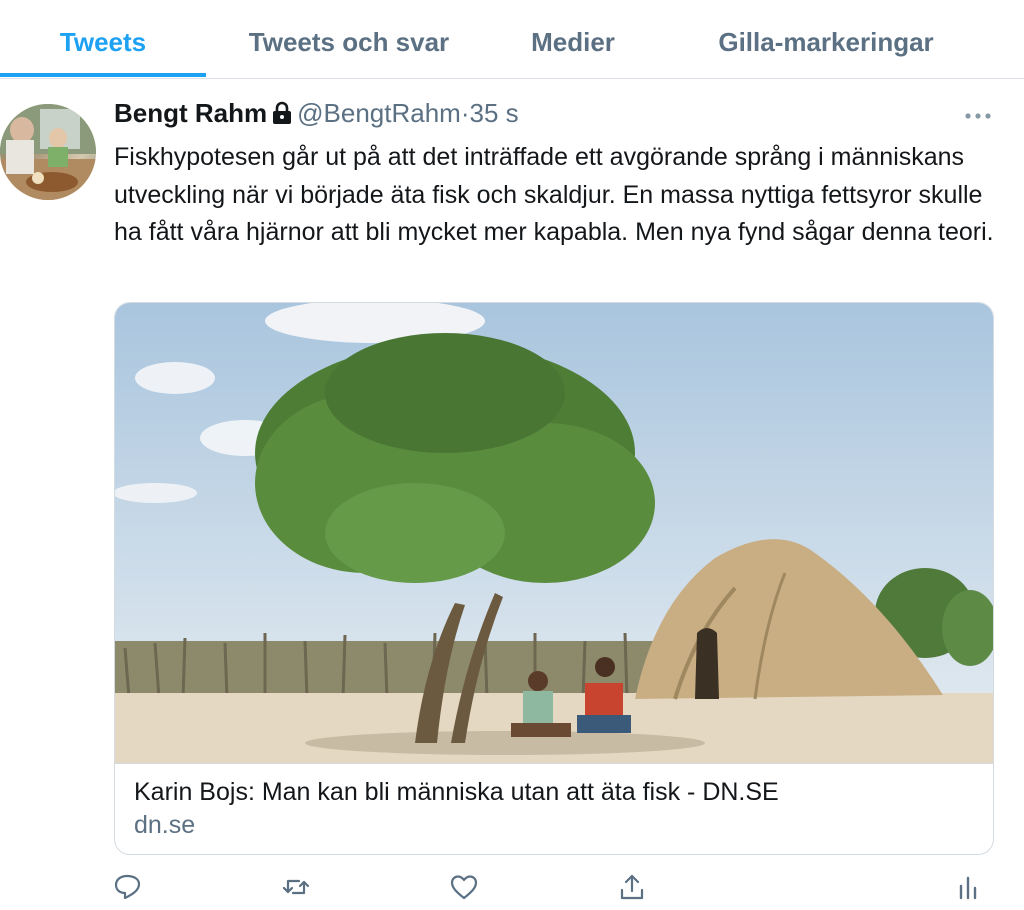 The image size is (1024, 910). I want to click on share-icon, so click(632, 887).